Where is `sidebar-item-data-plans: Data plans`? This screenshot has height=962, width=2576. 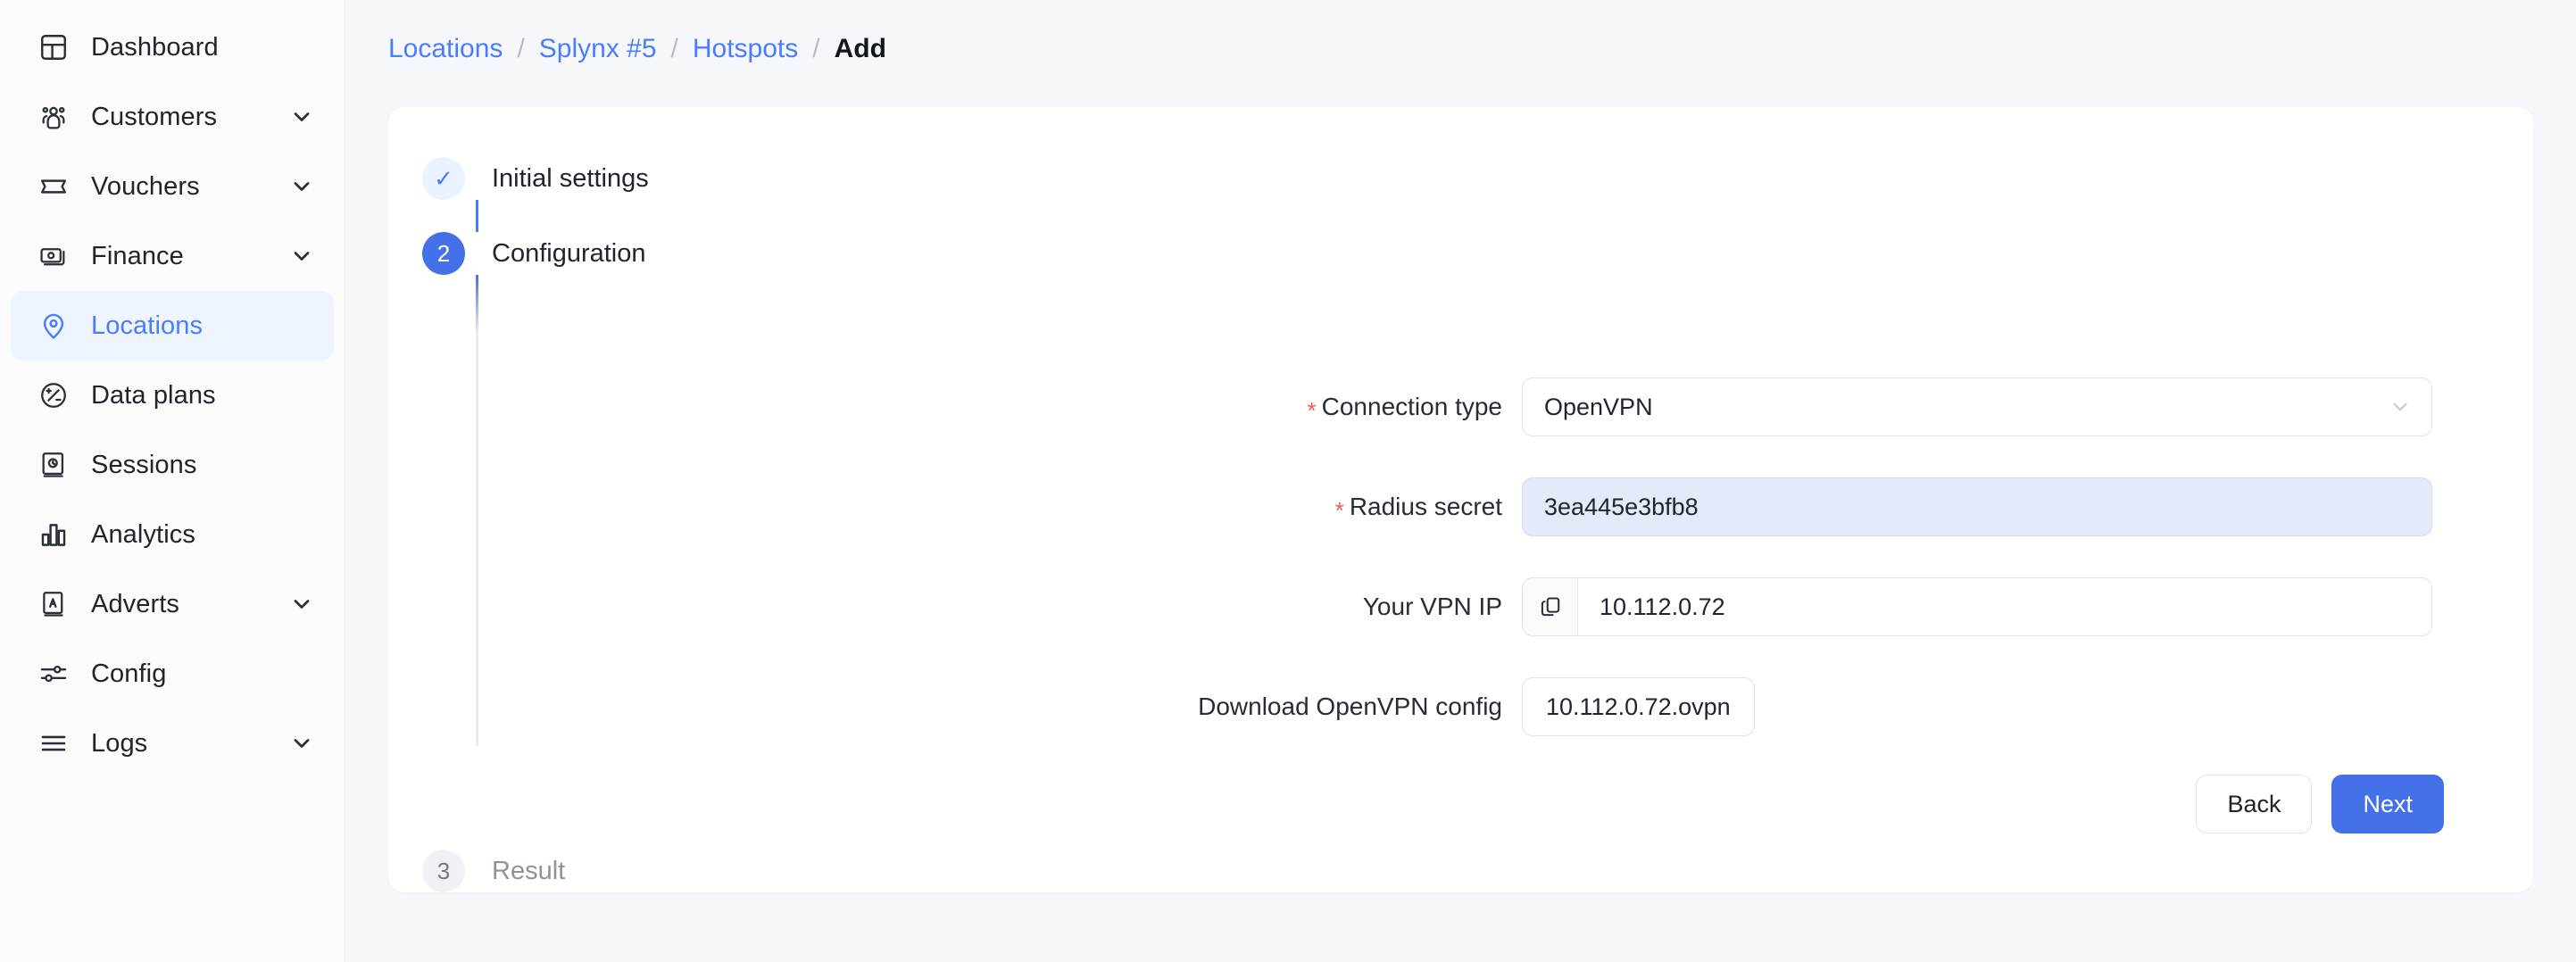
sidebar-item-data-plans: Data plans is located at coordinates (172, 395).